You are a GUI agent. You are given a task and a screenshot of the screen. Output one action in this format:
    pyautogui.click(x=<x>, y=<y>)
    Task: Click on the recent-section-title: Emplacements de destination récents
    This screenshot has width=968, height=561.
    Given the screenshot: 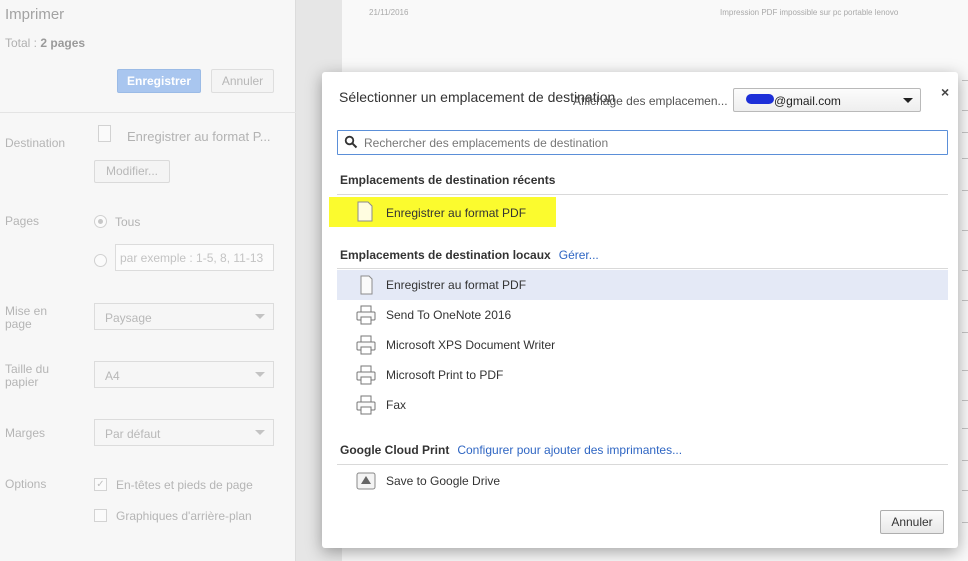 What is the action you would take?
    pyautogui.click(x=448, y=180)
    